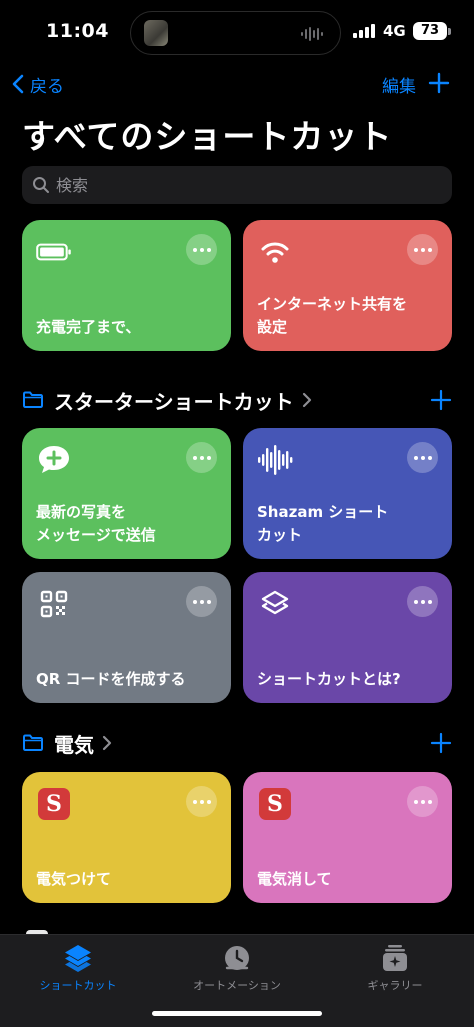 The height and width of the screenshot is (1027, 474). I want to click on shortcut-card-send-photo: 最新の写真を メッセージで送信, so click(126, 493).